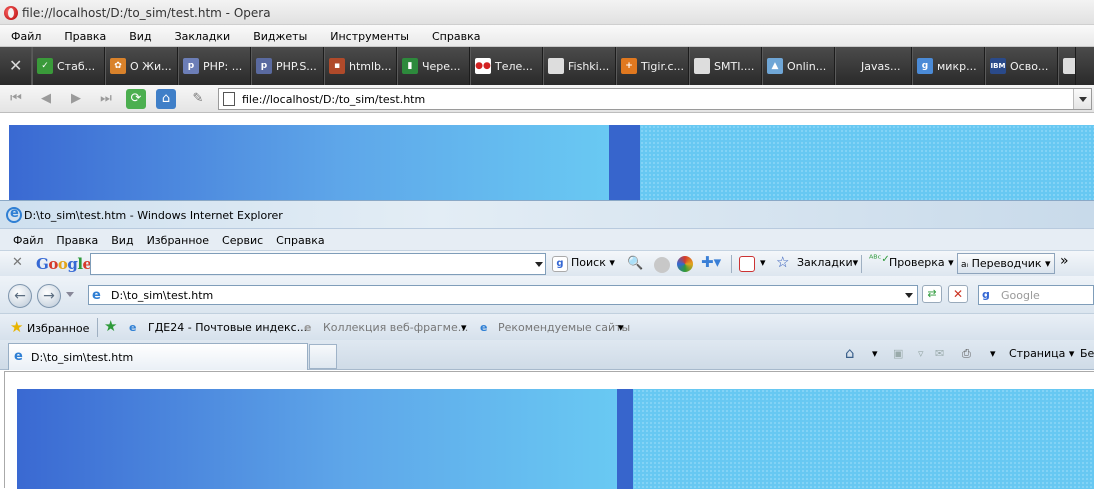 The width and height of the screenshot is (1094, 489). Describe the element at coordinates (49, 327) in the screenshot. I see `favorites-button: ★ Избранное` at that location.